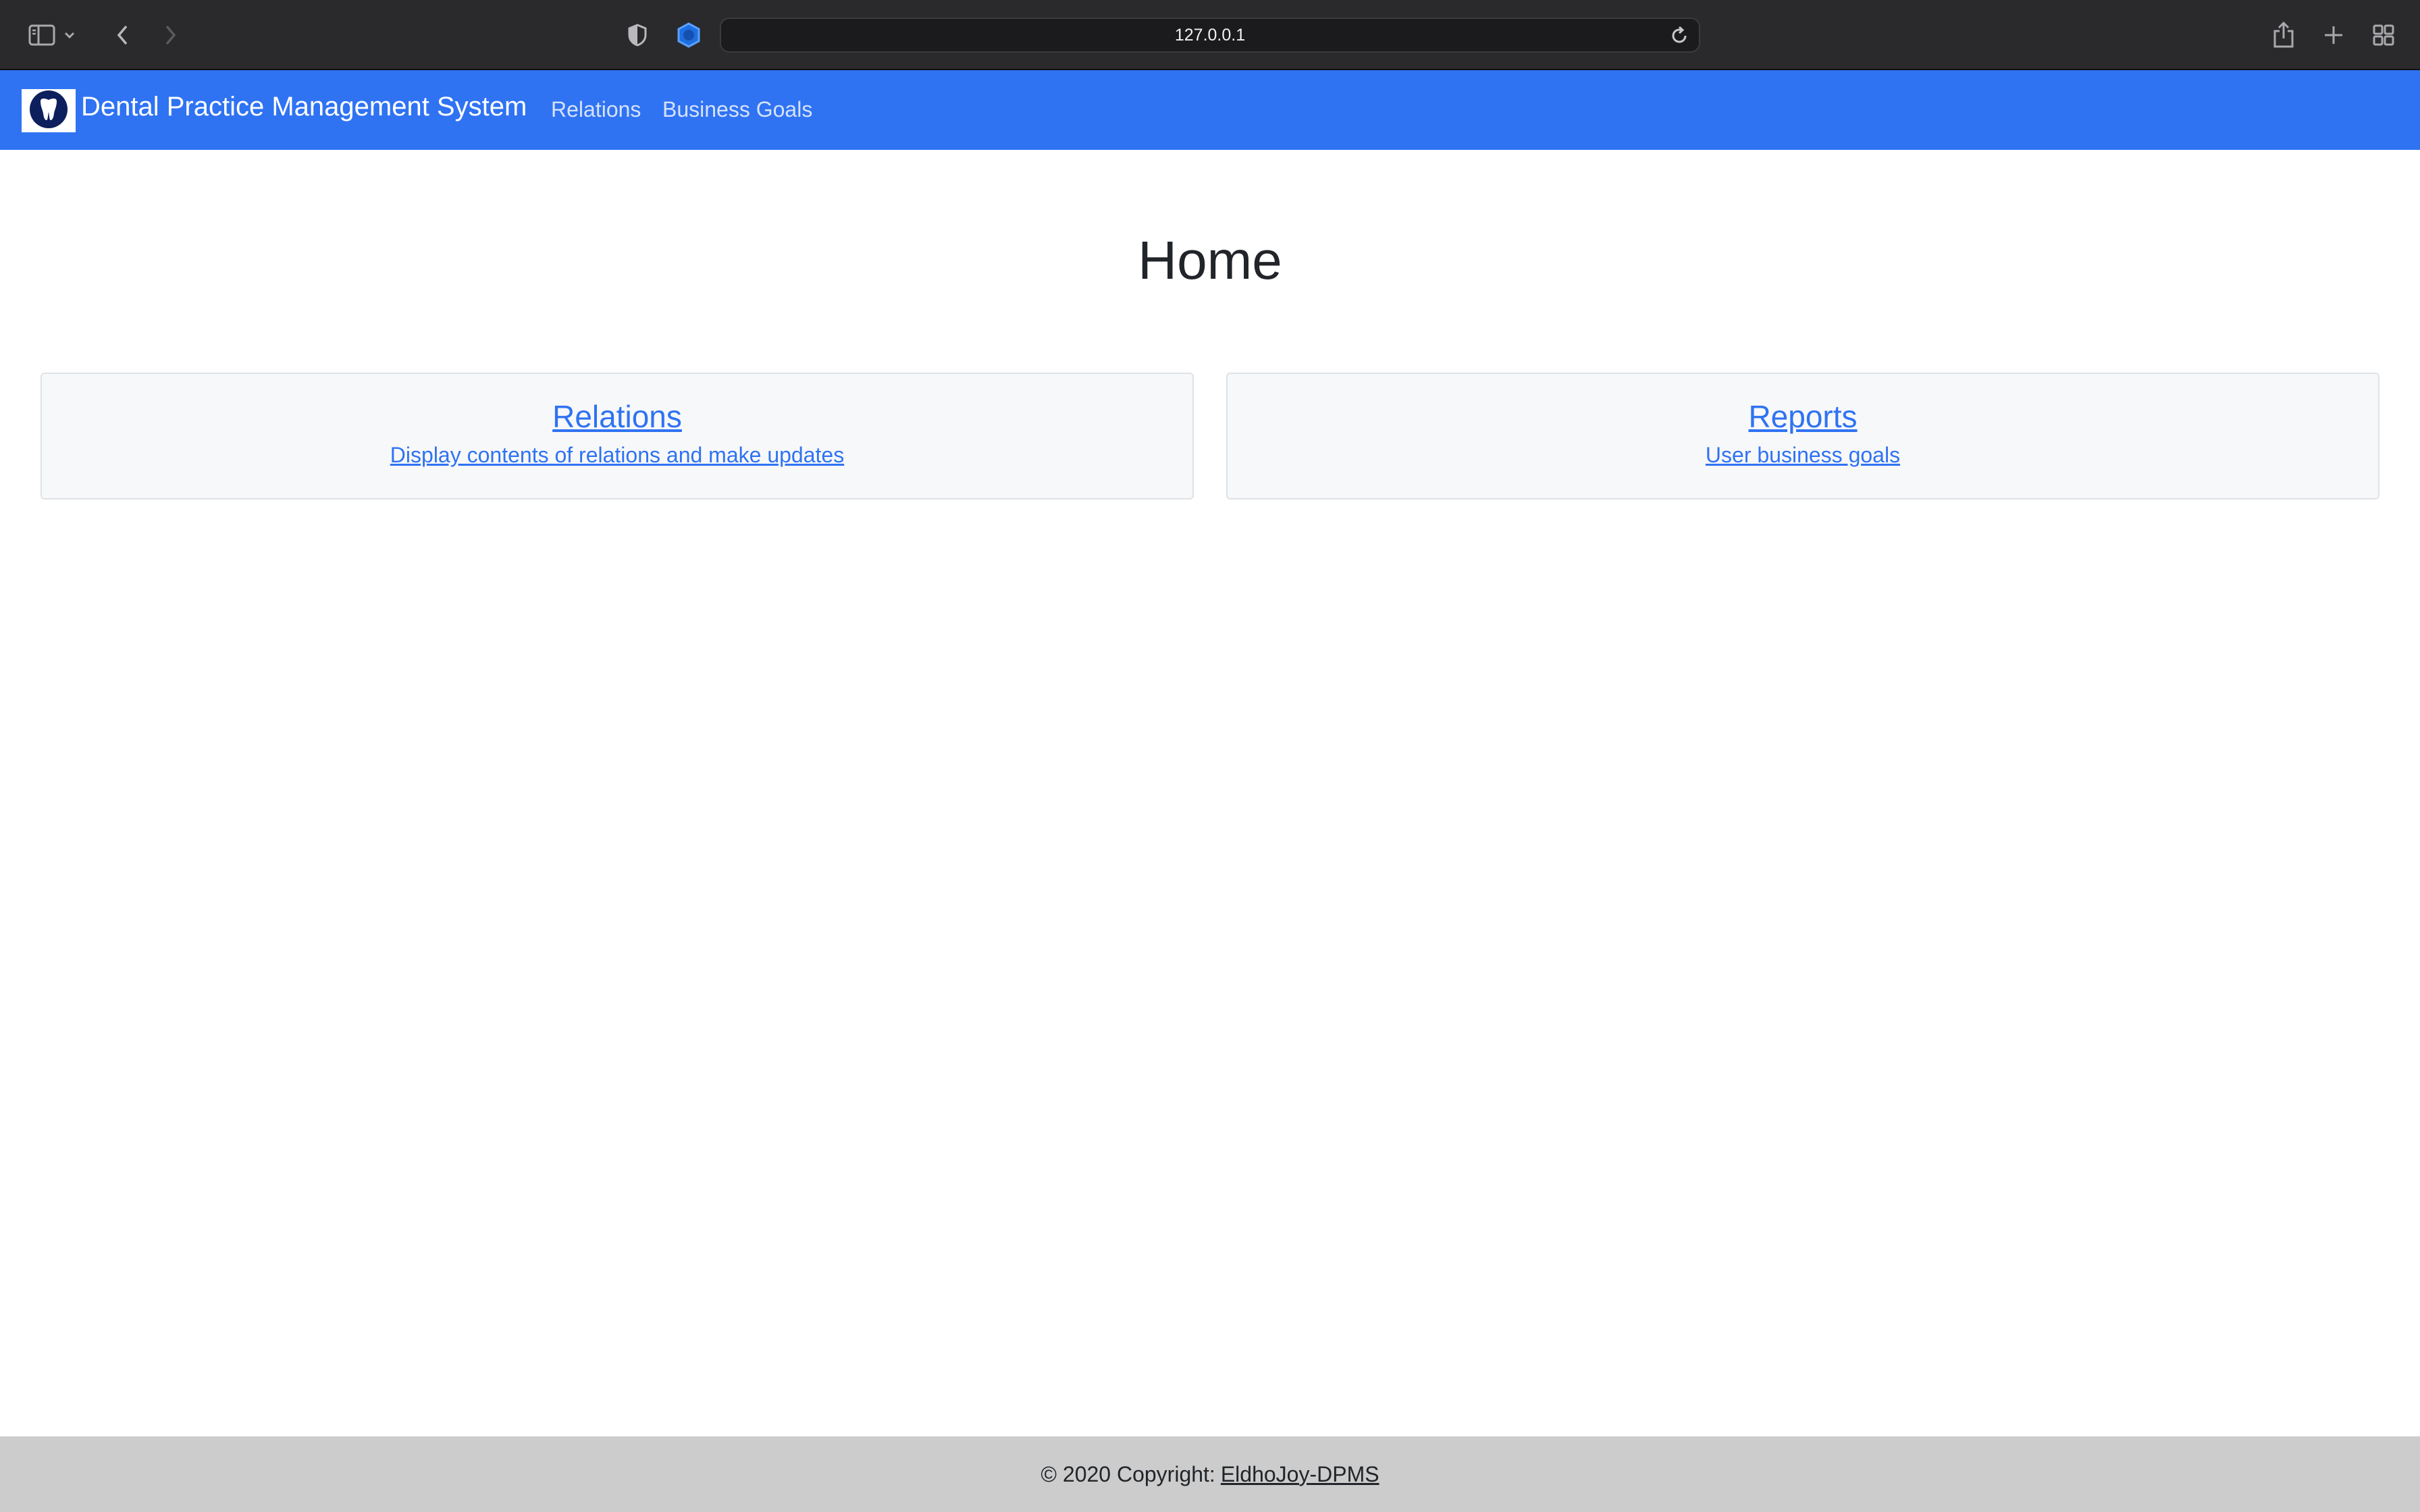 The height and width of the screenshot is (1512, 2420). What do you see at coordinates (596, 109) in the screenshot?
I see `nav-link-relations: Relations` at bounding box center [596, 109].